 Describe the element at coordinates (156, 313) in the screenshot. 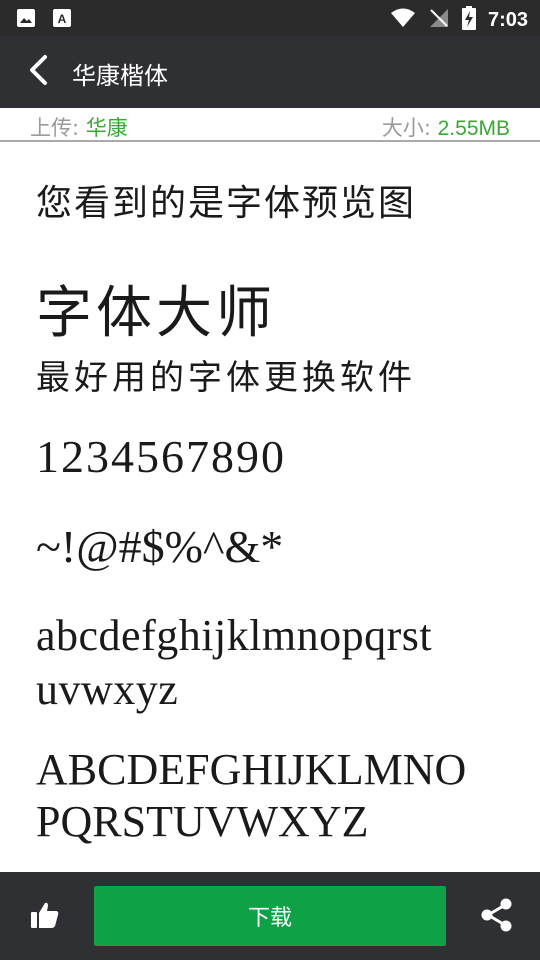

I see `preview-line: 字体大师` at that location.